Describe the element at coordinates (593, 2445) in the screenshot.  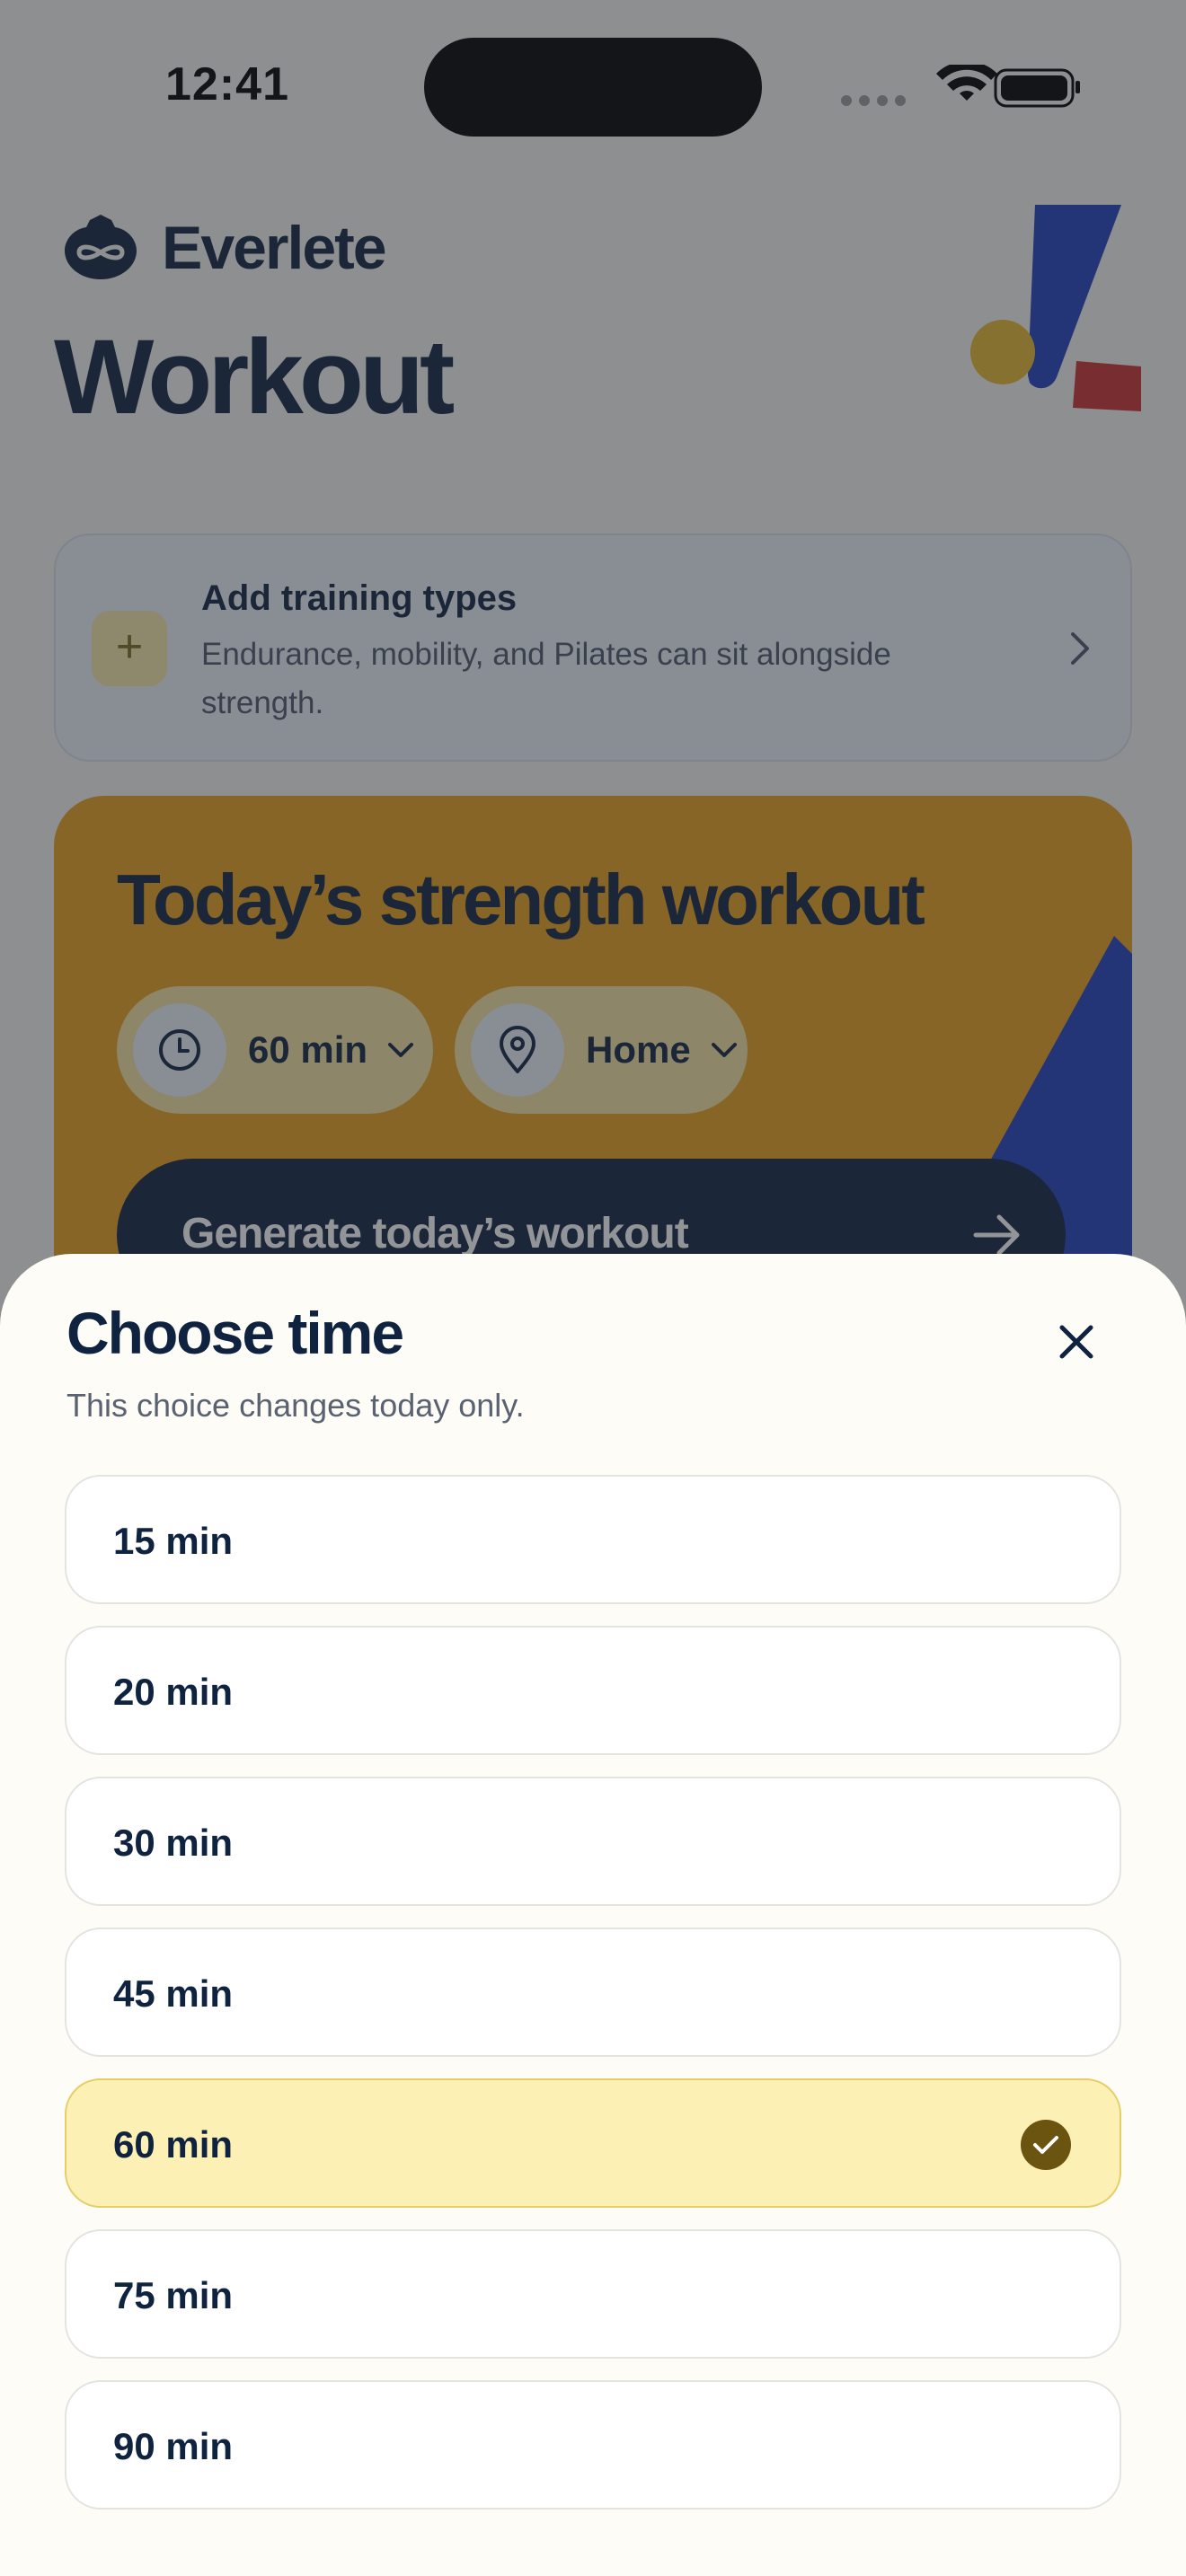
I see `time-option-90: 90 min` at that location.